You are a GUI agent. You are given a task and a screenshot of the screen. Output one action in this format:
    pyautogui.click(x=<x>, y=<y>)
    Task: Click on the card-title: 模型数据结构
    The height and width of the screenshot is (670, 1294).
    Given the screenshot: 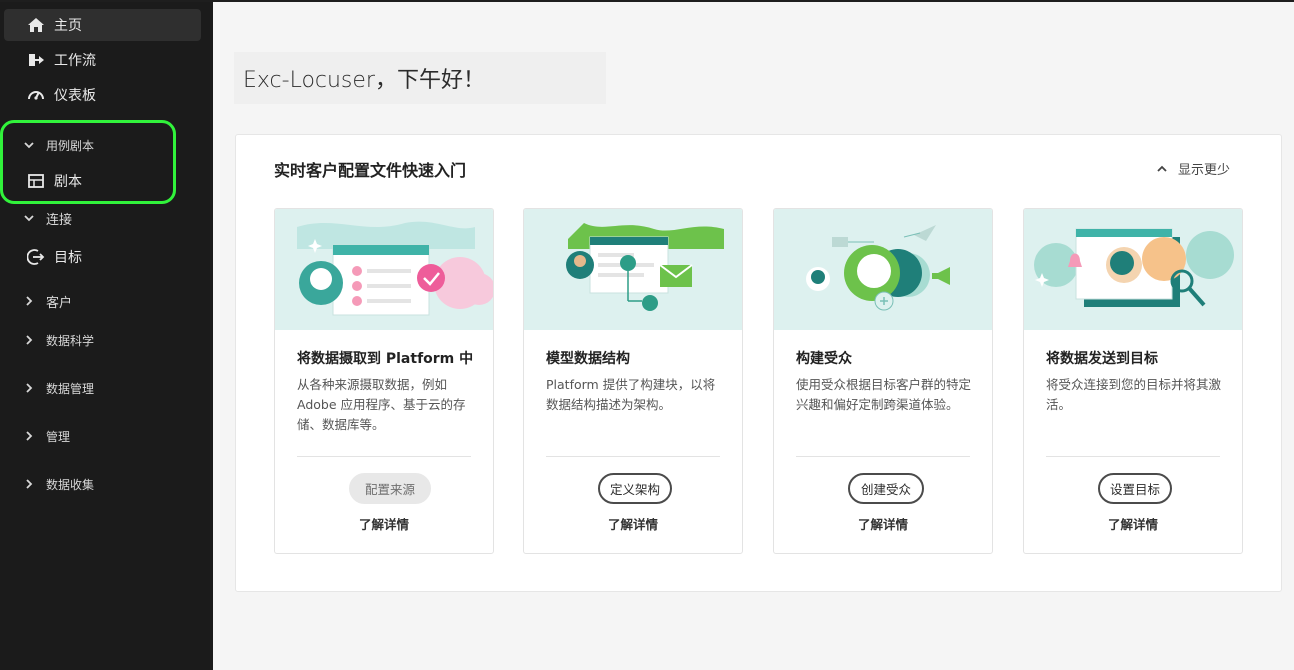 What is the action you would take?
    pyautogui.click(x=588, y=359)
    